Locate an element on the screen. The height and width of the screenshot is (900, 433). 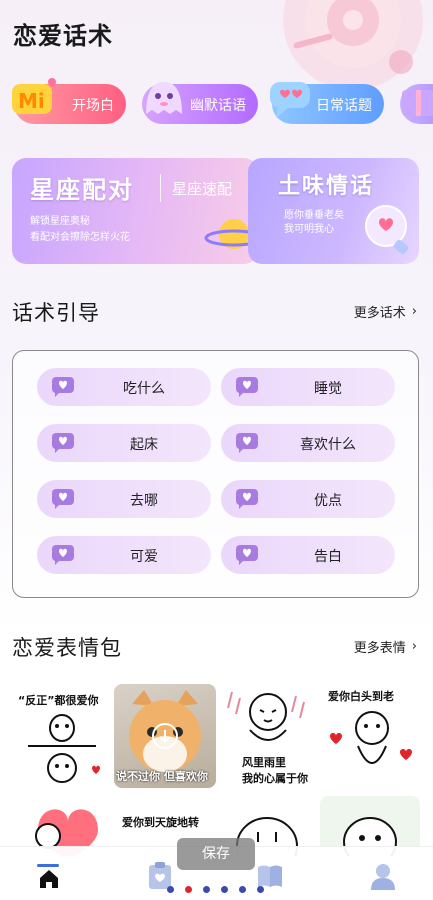
profile-icon is located at coordinates (383, 877).